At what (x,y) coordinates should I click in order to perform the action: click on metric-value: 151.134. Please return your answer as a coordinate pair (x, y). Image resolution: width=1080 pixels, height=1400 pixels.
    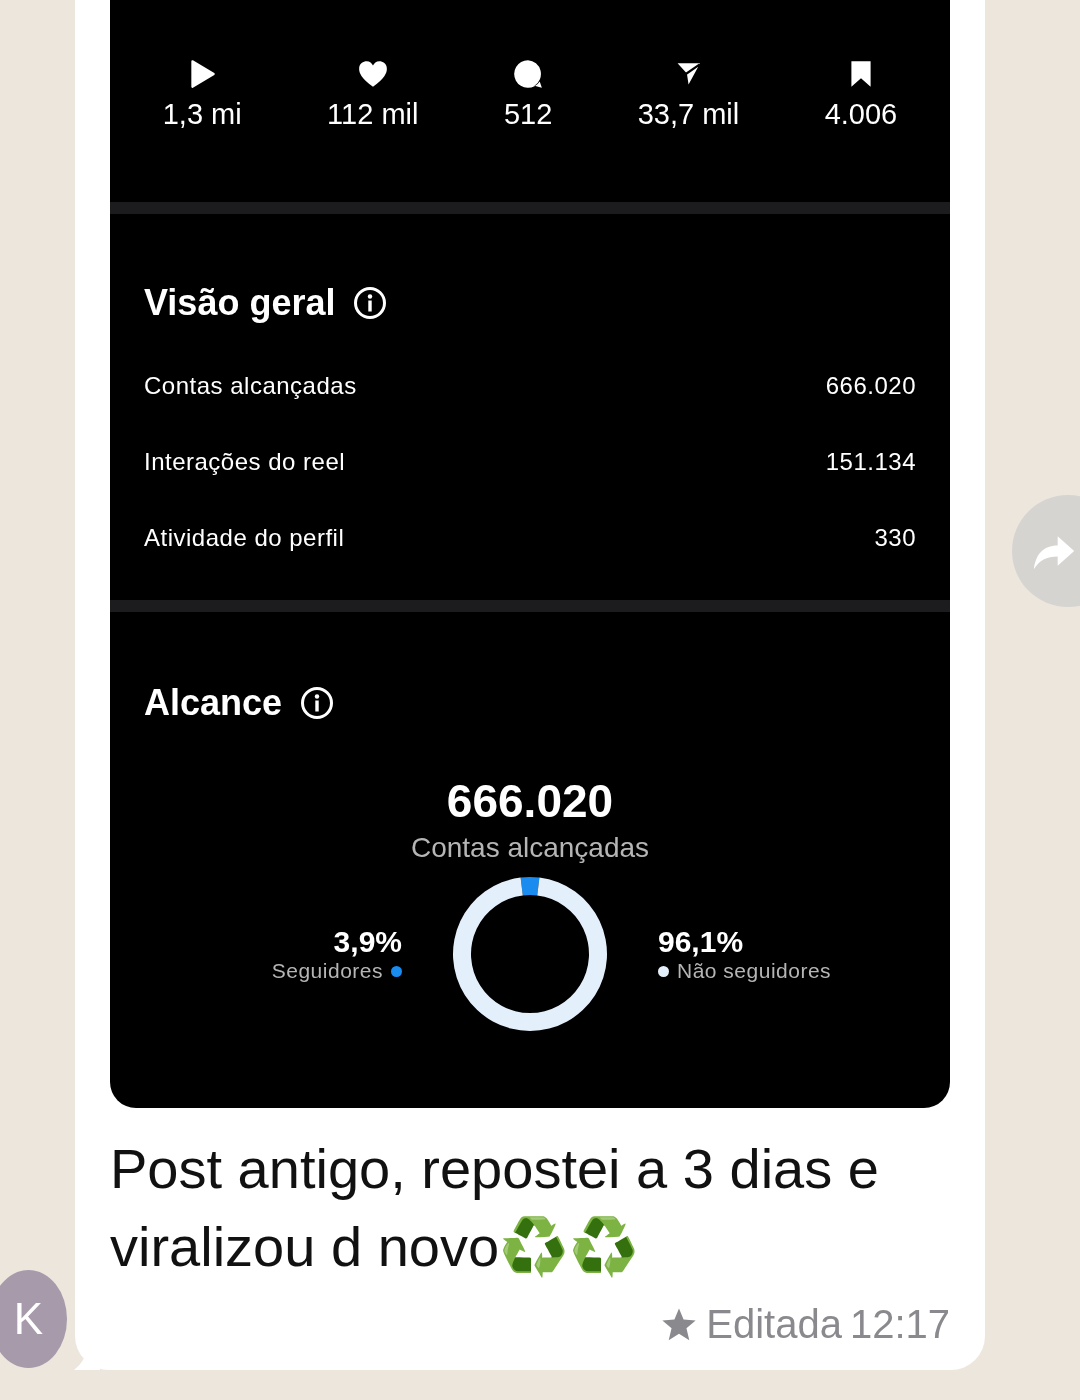
    Looking at the image, I should click on (870, 462).